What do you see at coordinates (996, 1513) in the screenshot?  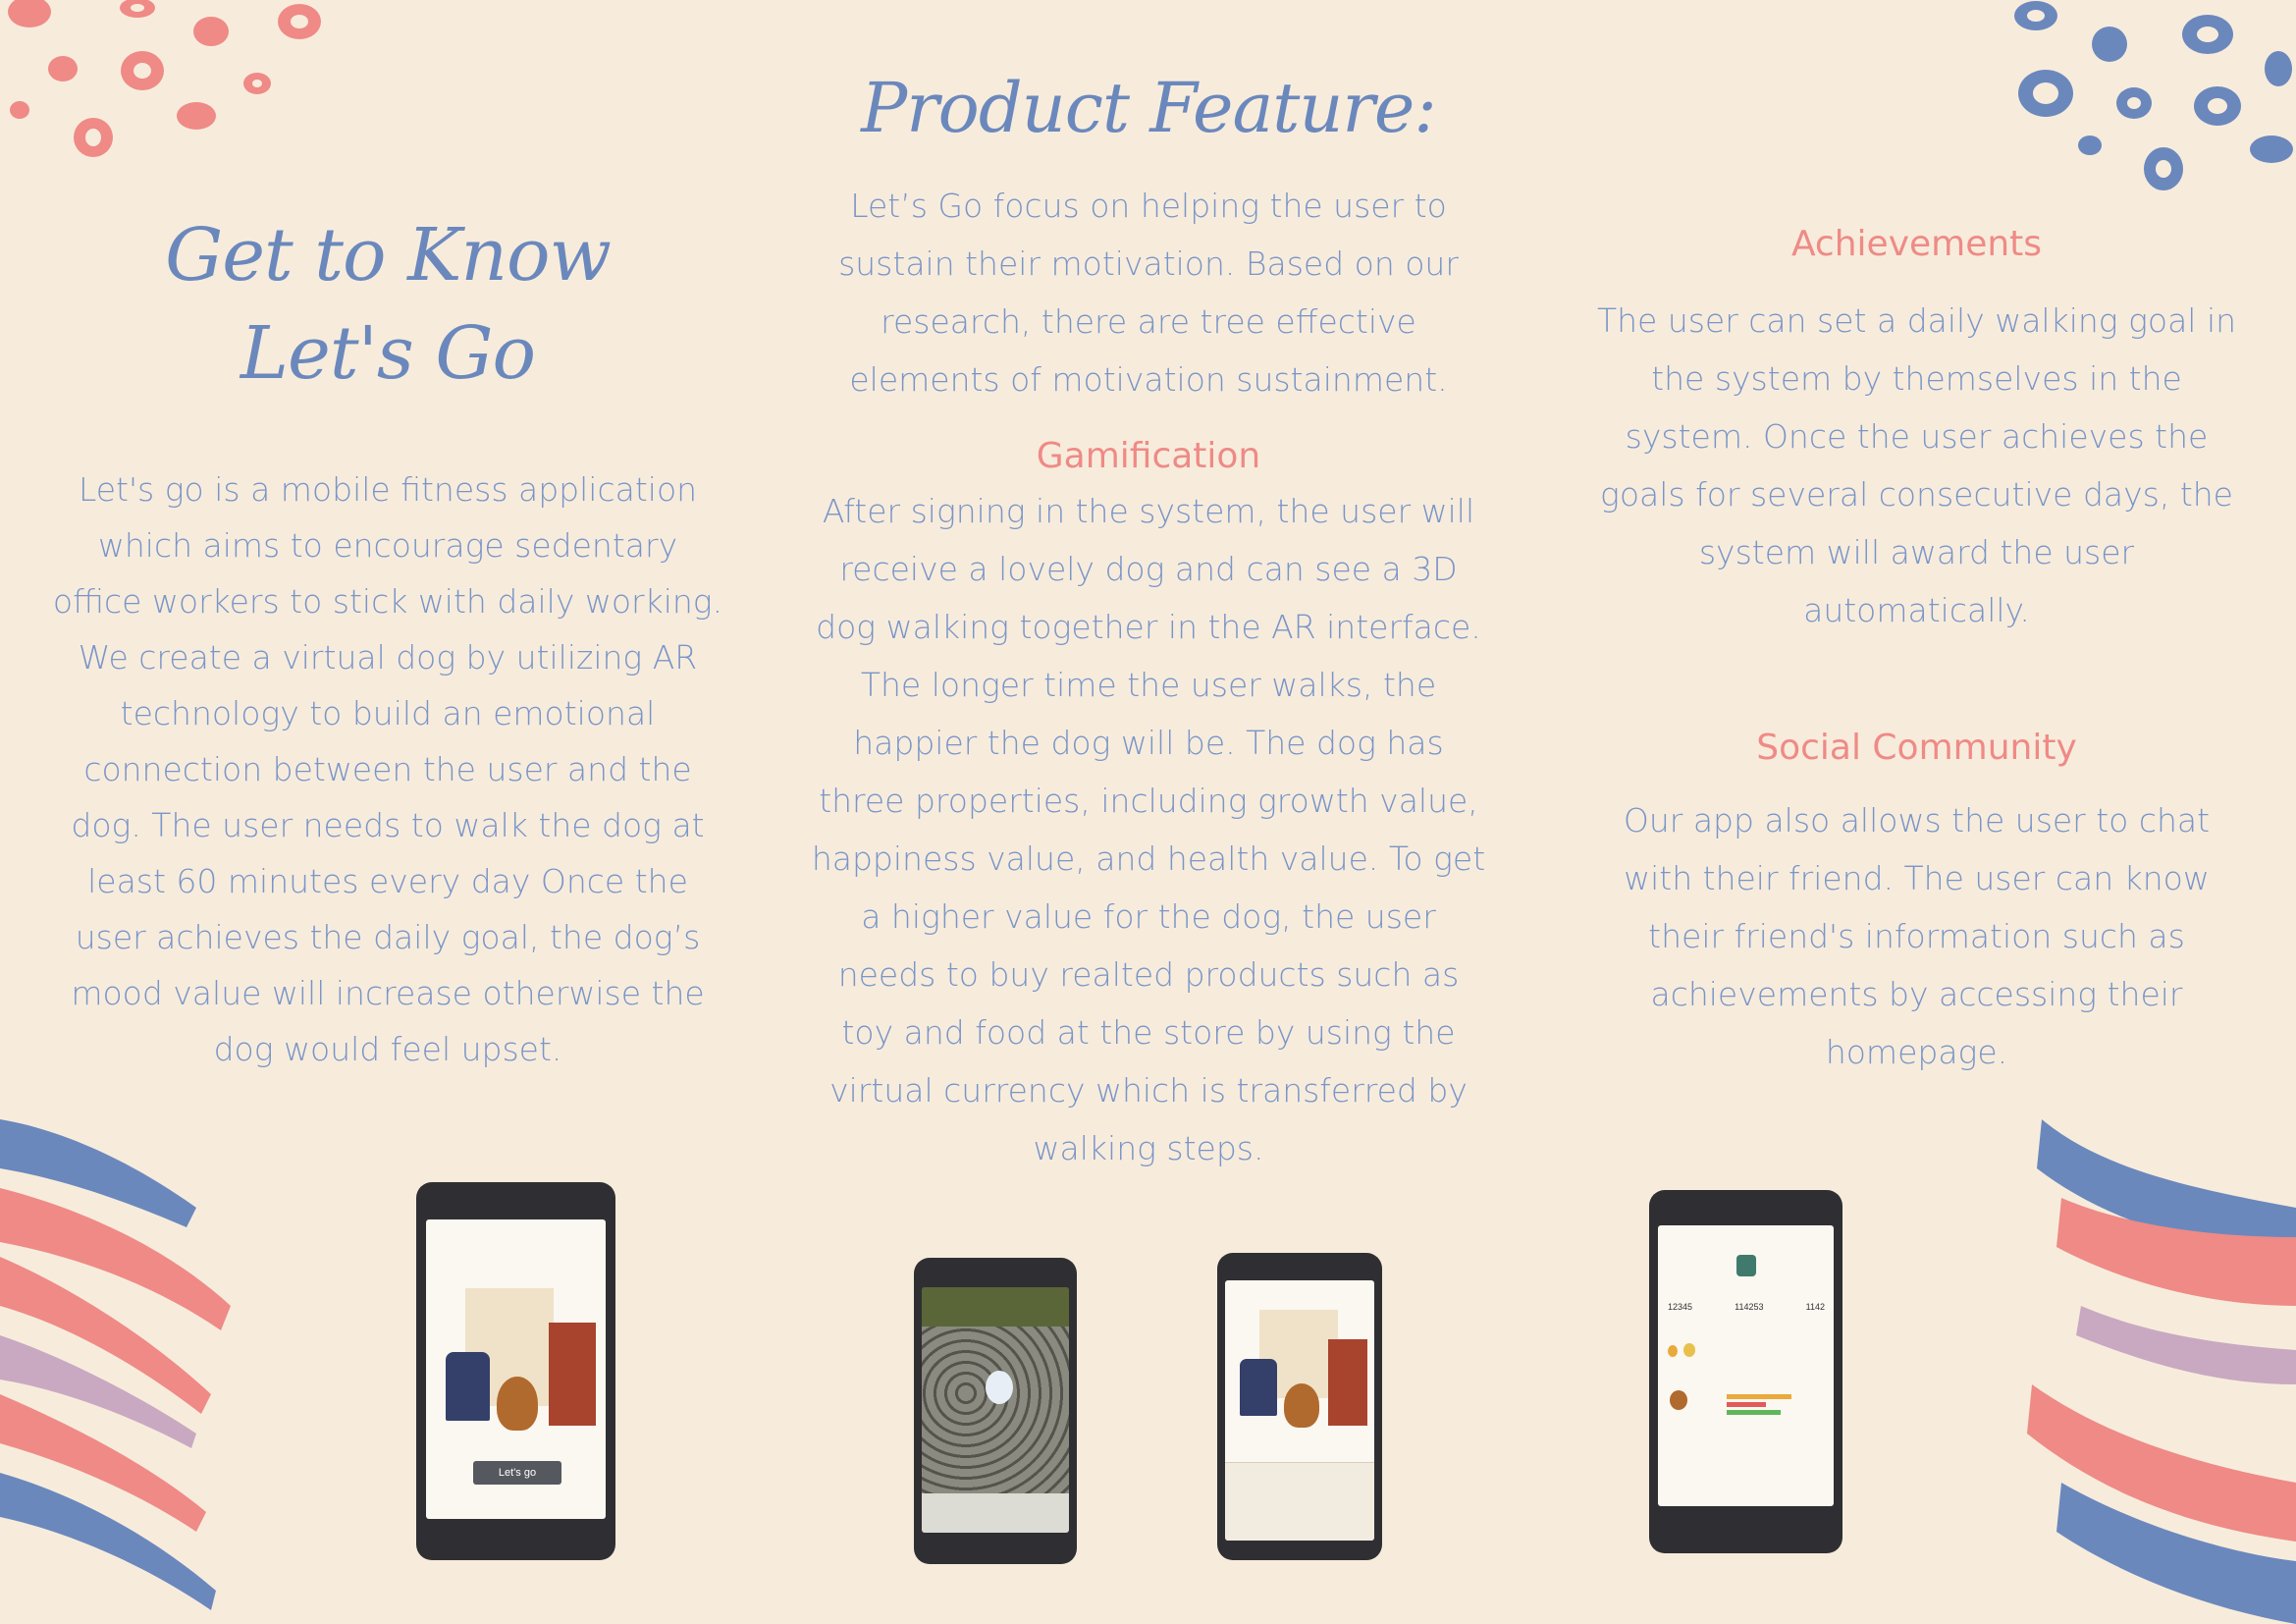 I see `ar-floor` at bounding box center [996, 1513].